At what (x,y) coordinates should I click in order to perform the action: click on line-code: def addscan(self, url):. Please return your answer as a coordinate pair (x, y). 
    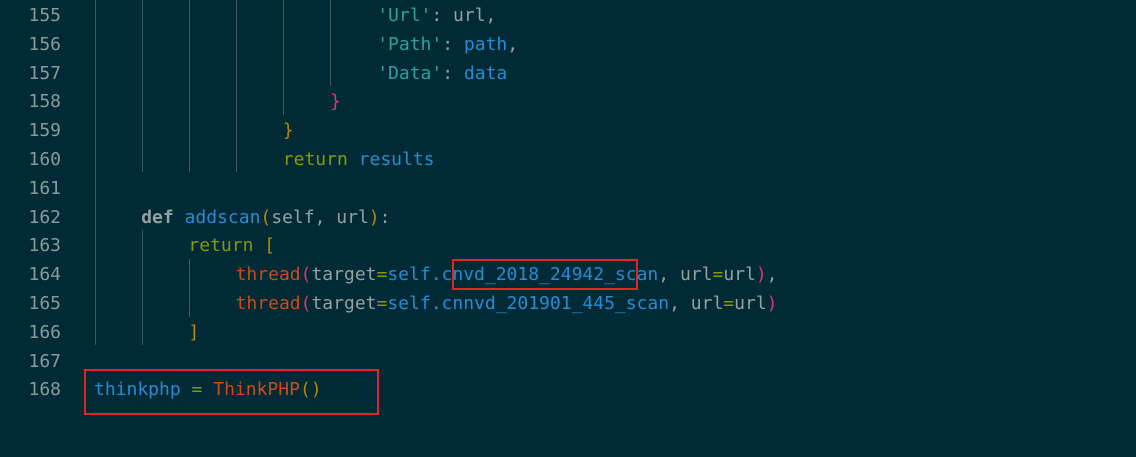
    Looking at the image, I should click on (265, 217).